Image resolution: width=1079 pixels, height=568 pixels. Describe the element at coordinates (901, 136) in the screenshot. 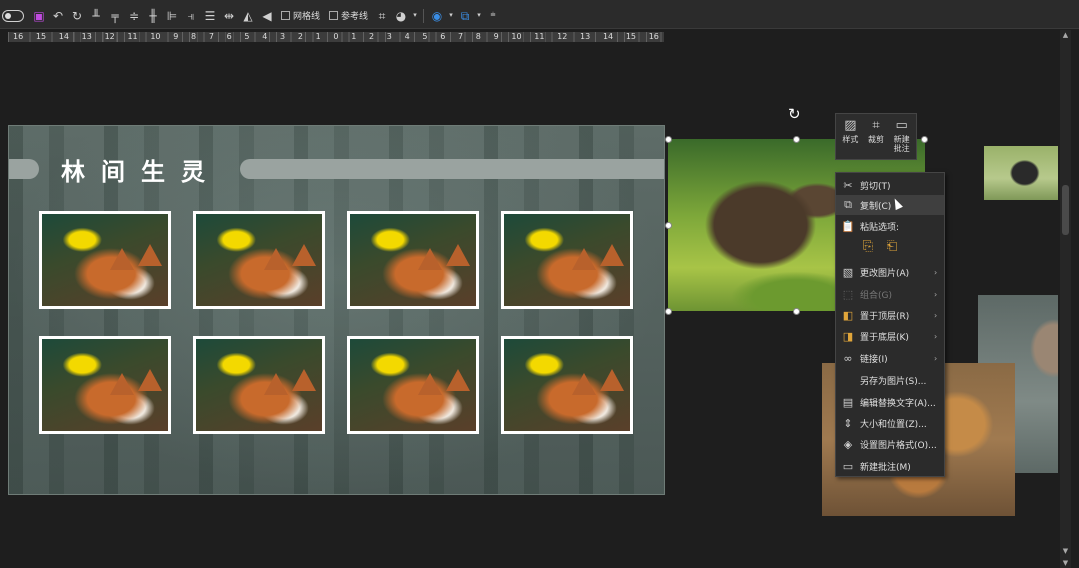

I see `new-comment-button: ▭ 新建 批注` at that location.